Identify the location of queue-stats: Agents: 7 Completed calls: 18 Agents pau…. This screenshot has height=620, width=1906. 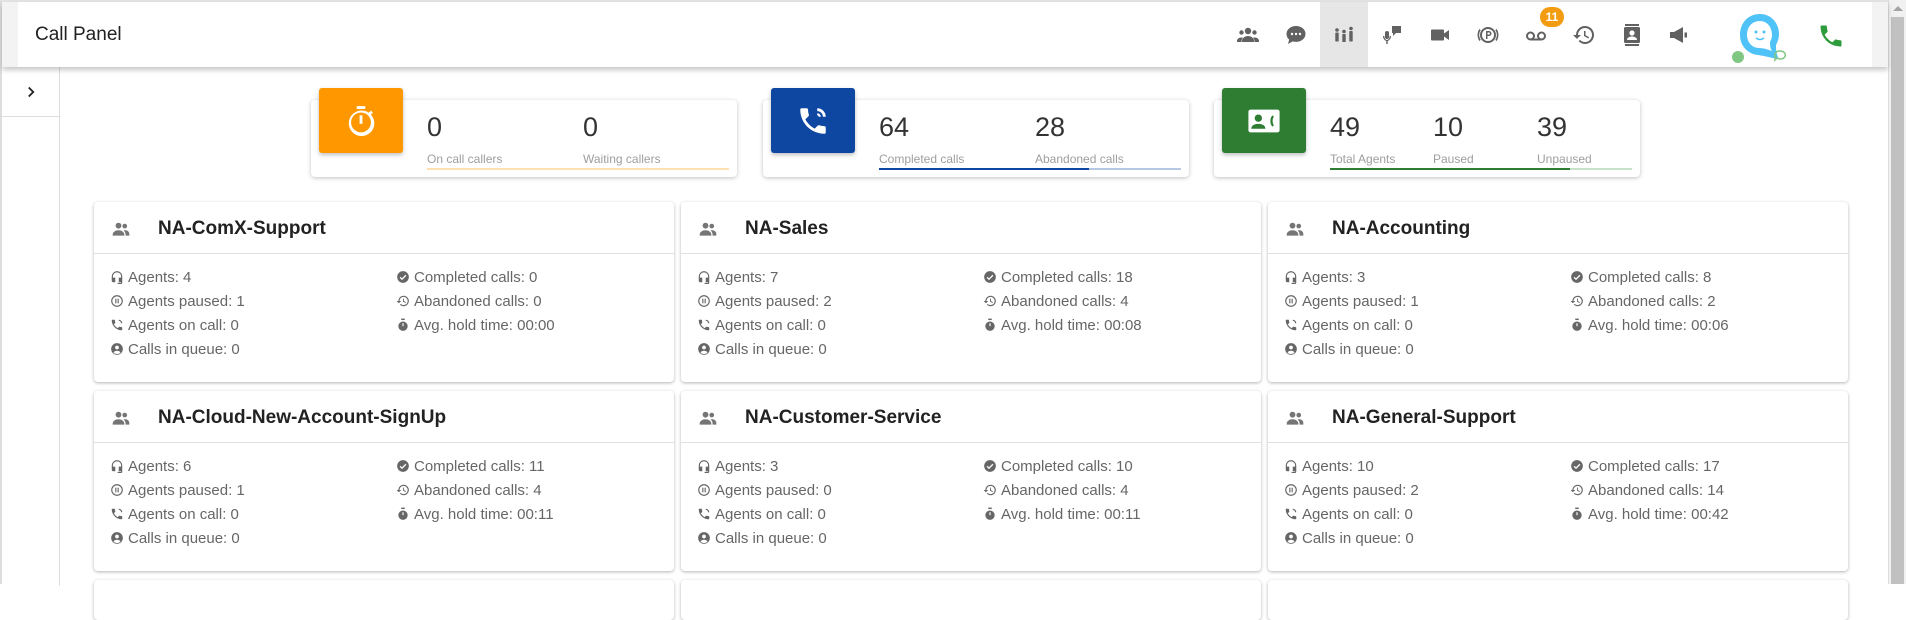
(972, 313).